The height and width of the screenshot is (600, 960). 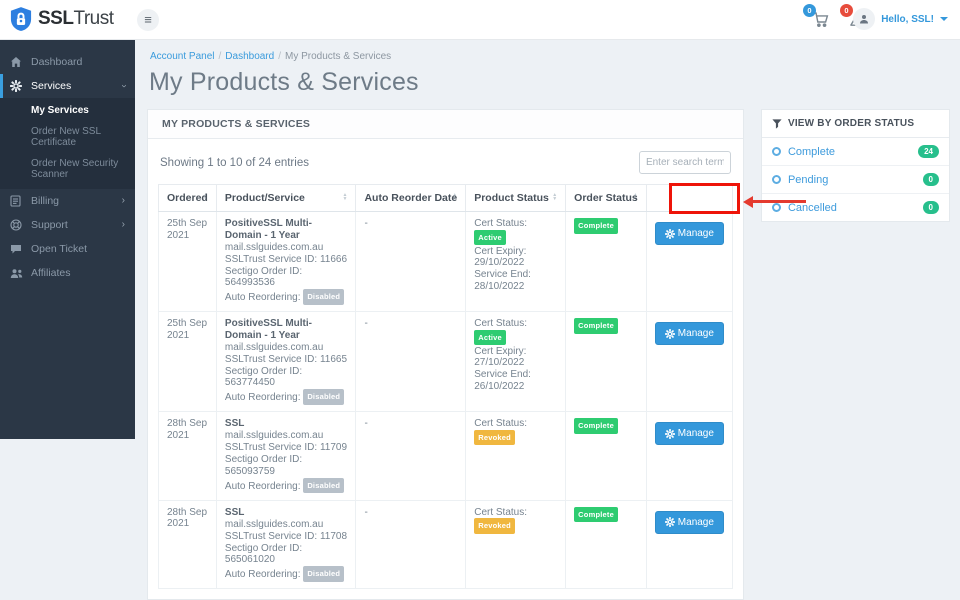 I want to click on logo-text: SSLTrust, so click(x=76, y=19).